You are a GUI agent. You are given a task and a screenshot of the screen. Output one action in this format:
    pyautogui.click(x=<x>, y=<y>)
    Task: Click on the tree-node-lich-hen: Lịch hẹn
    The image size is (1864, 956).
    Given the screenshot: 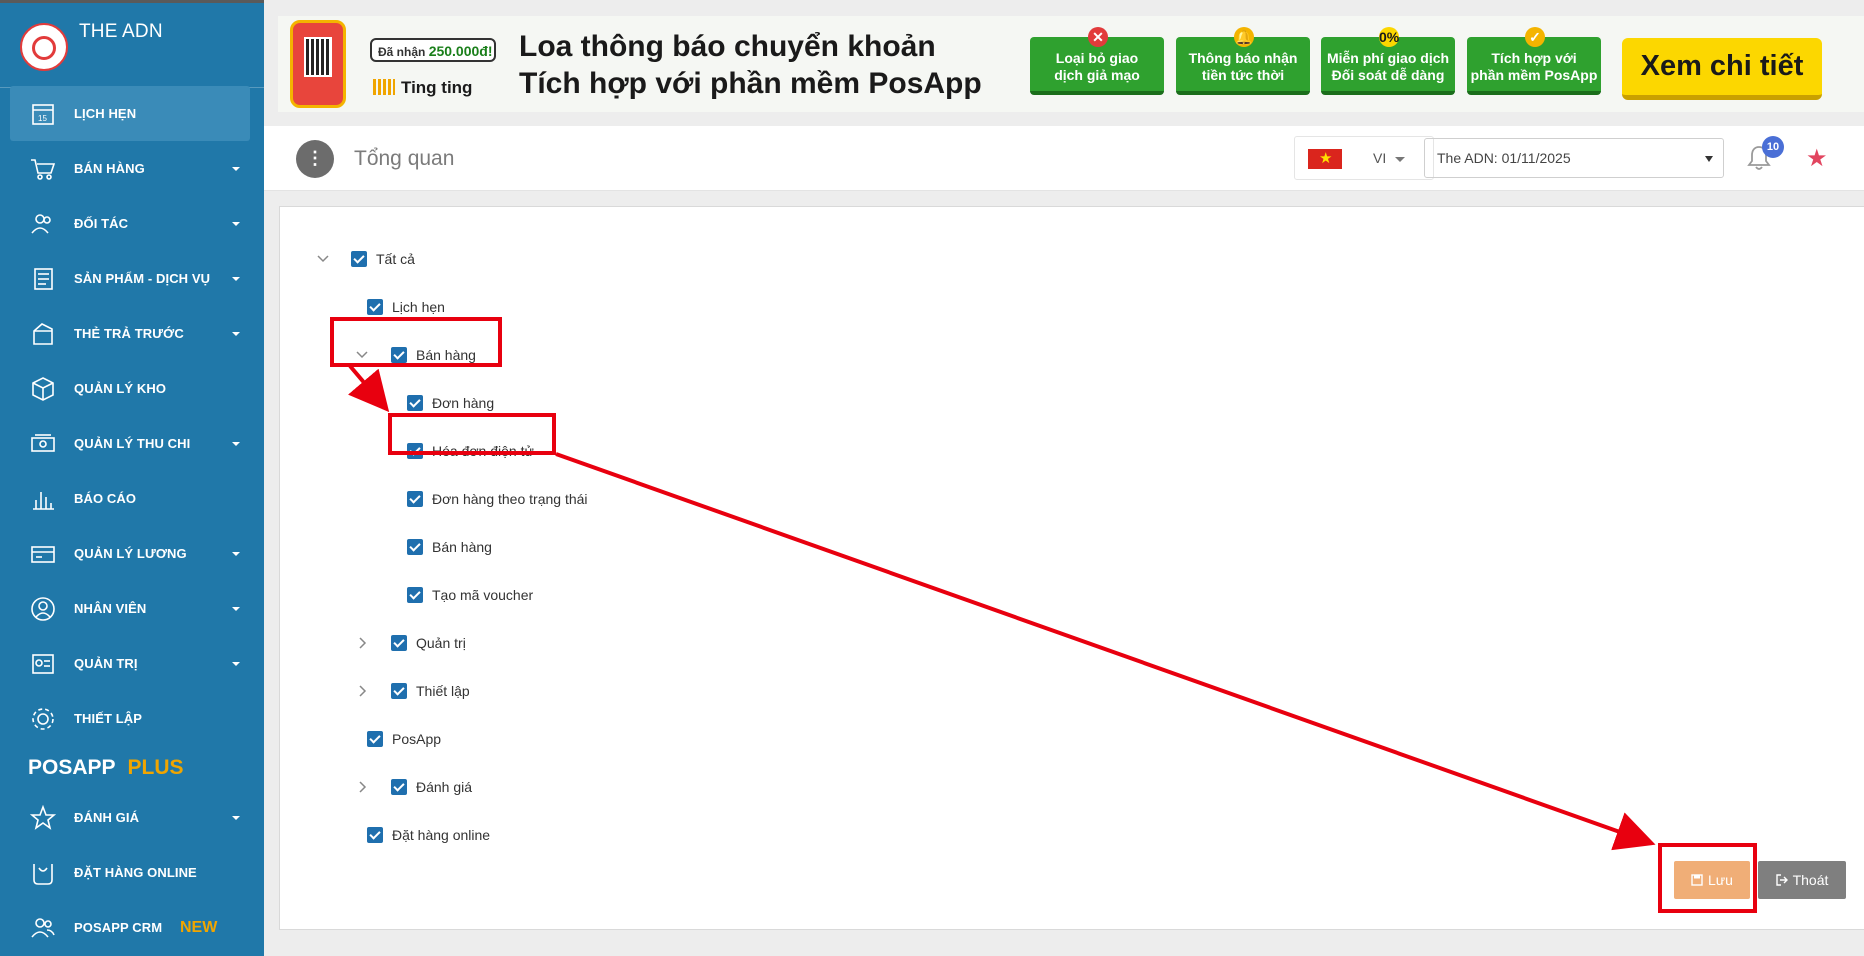 What is the action you would take?
    pyautogui.click(x=406, y=307)
    